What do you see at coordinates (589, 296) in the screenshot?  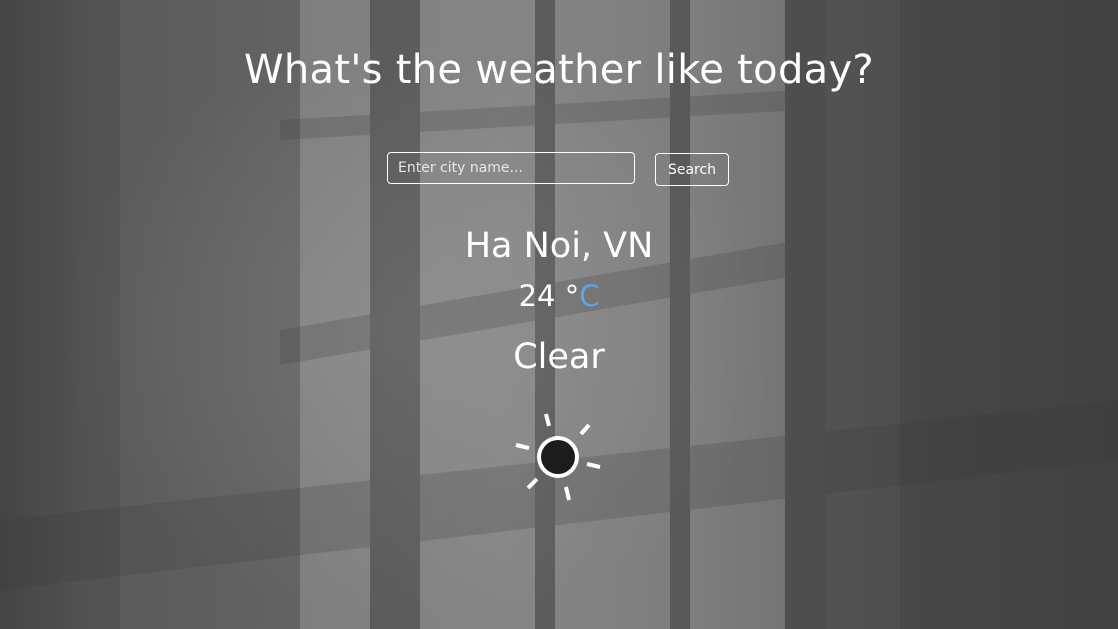 I see `temperature-unit: C` at bounding box center [589, 296].